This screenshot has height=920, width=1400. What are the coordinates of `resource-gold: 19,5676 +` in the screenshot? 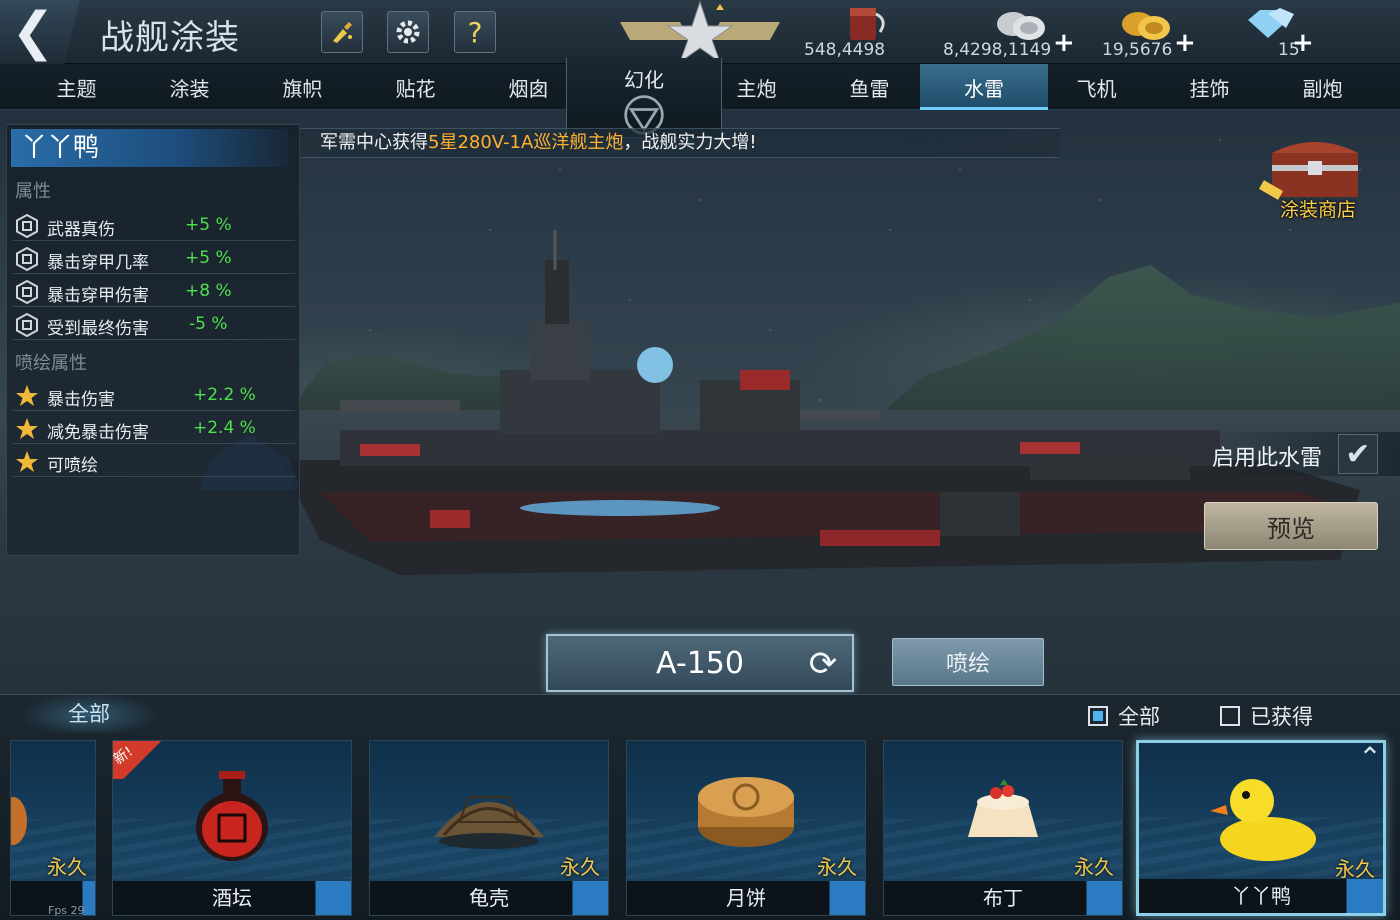 It's located at (1162, 32).